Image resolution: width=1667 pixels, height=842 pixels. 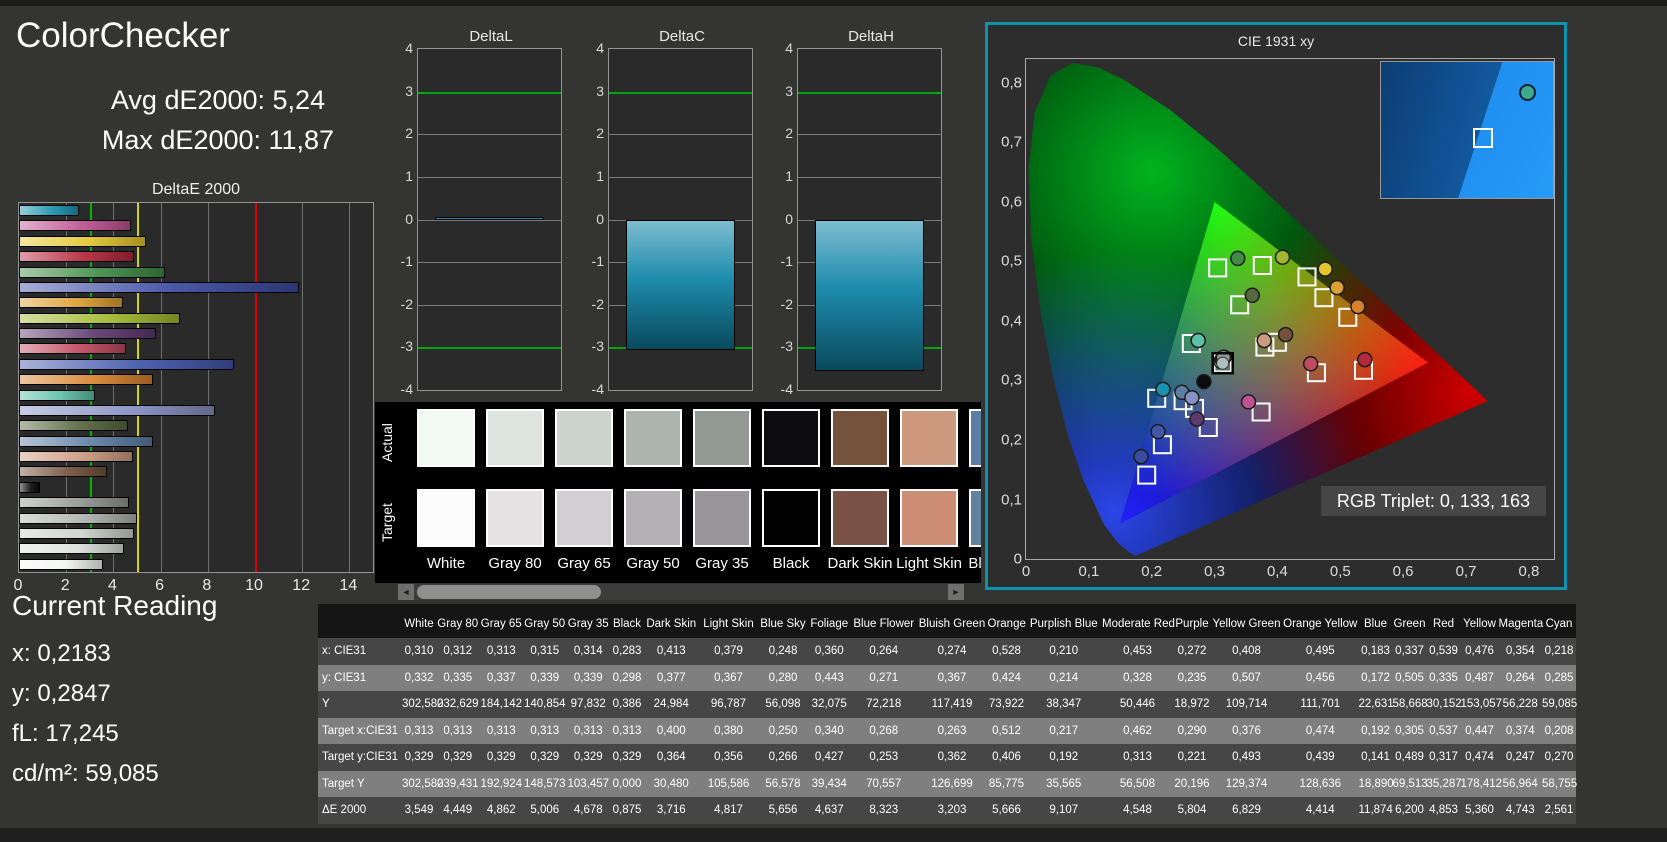 What do you see at coordinates (829, 757) in the screenshot?
I see `table-cell: 0,427` at bounding box center [829, 757].